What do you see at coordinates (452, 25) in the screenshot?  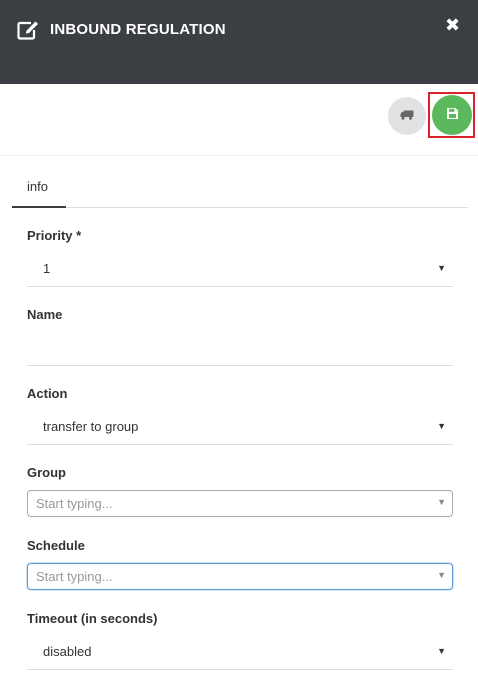 I see `close-icon: ✖` at bounding box center [452, 25].